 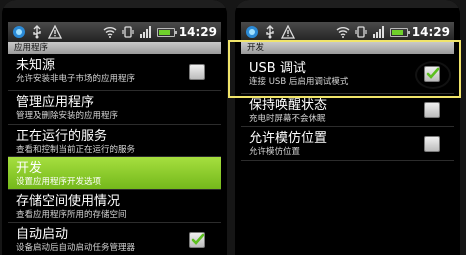 What do you see at coordinates (347, 110) in the screenshot?
I see `list-item-stay-awake: 保持唤醒状态 充电时屏幕不会休眠` at bounding box center [347, 110].